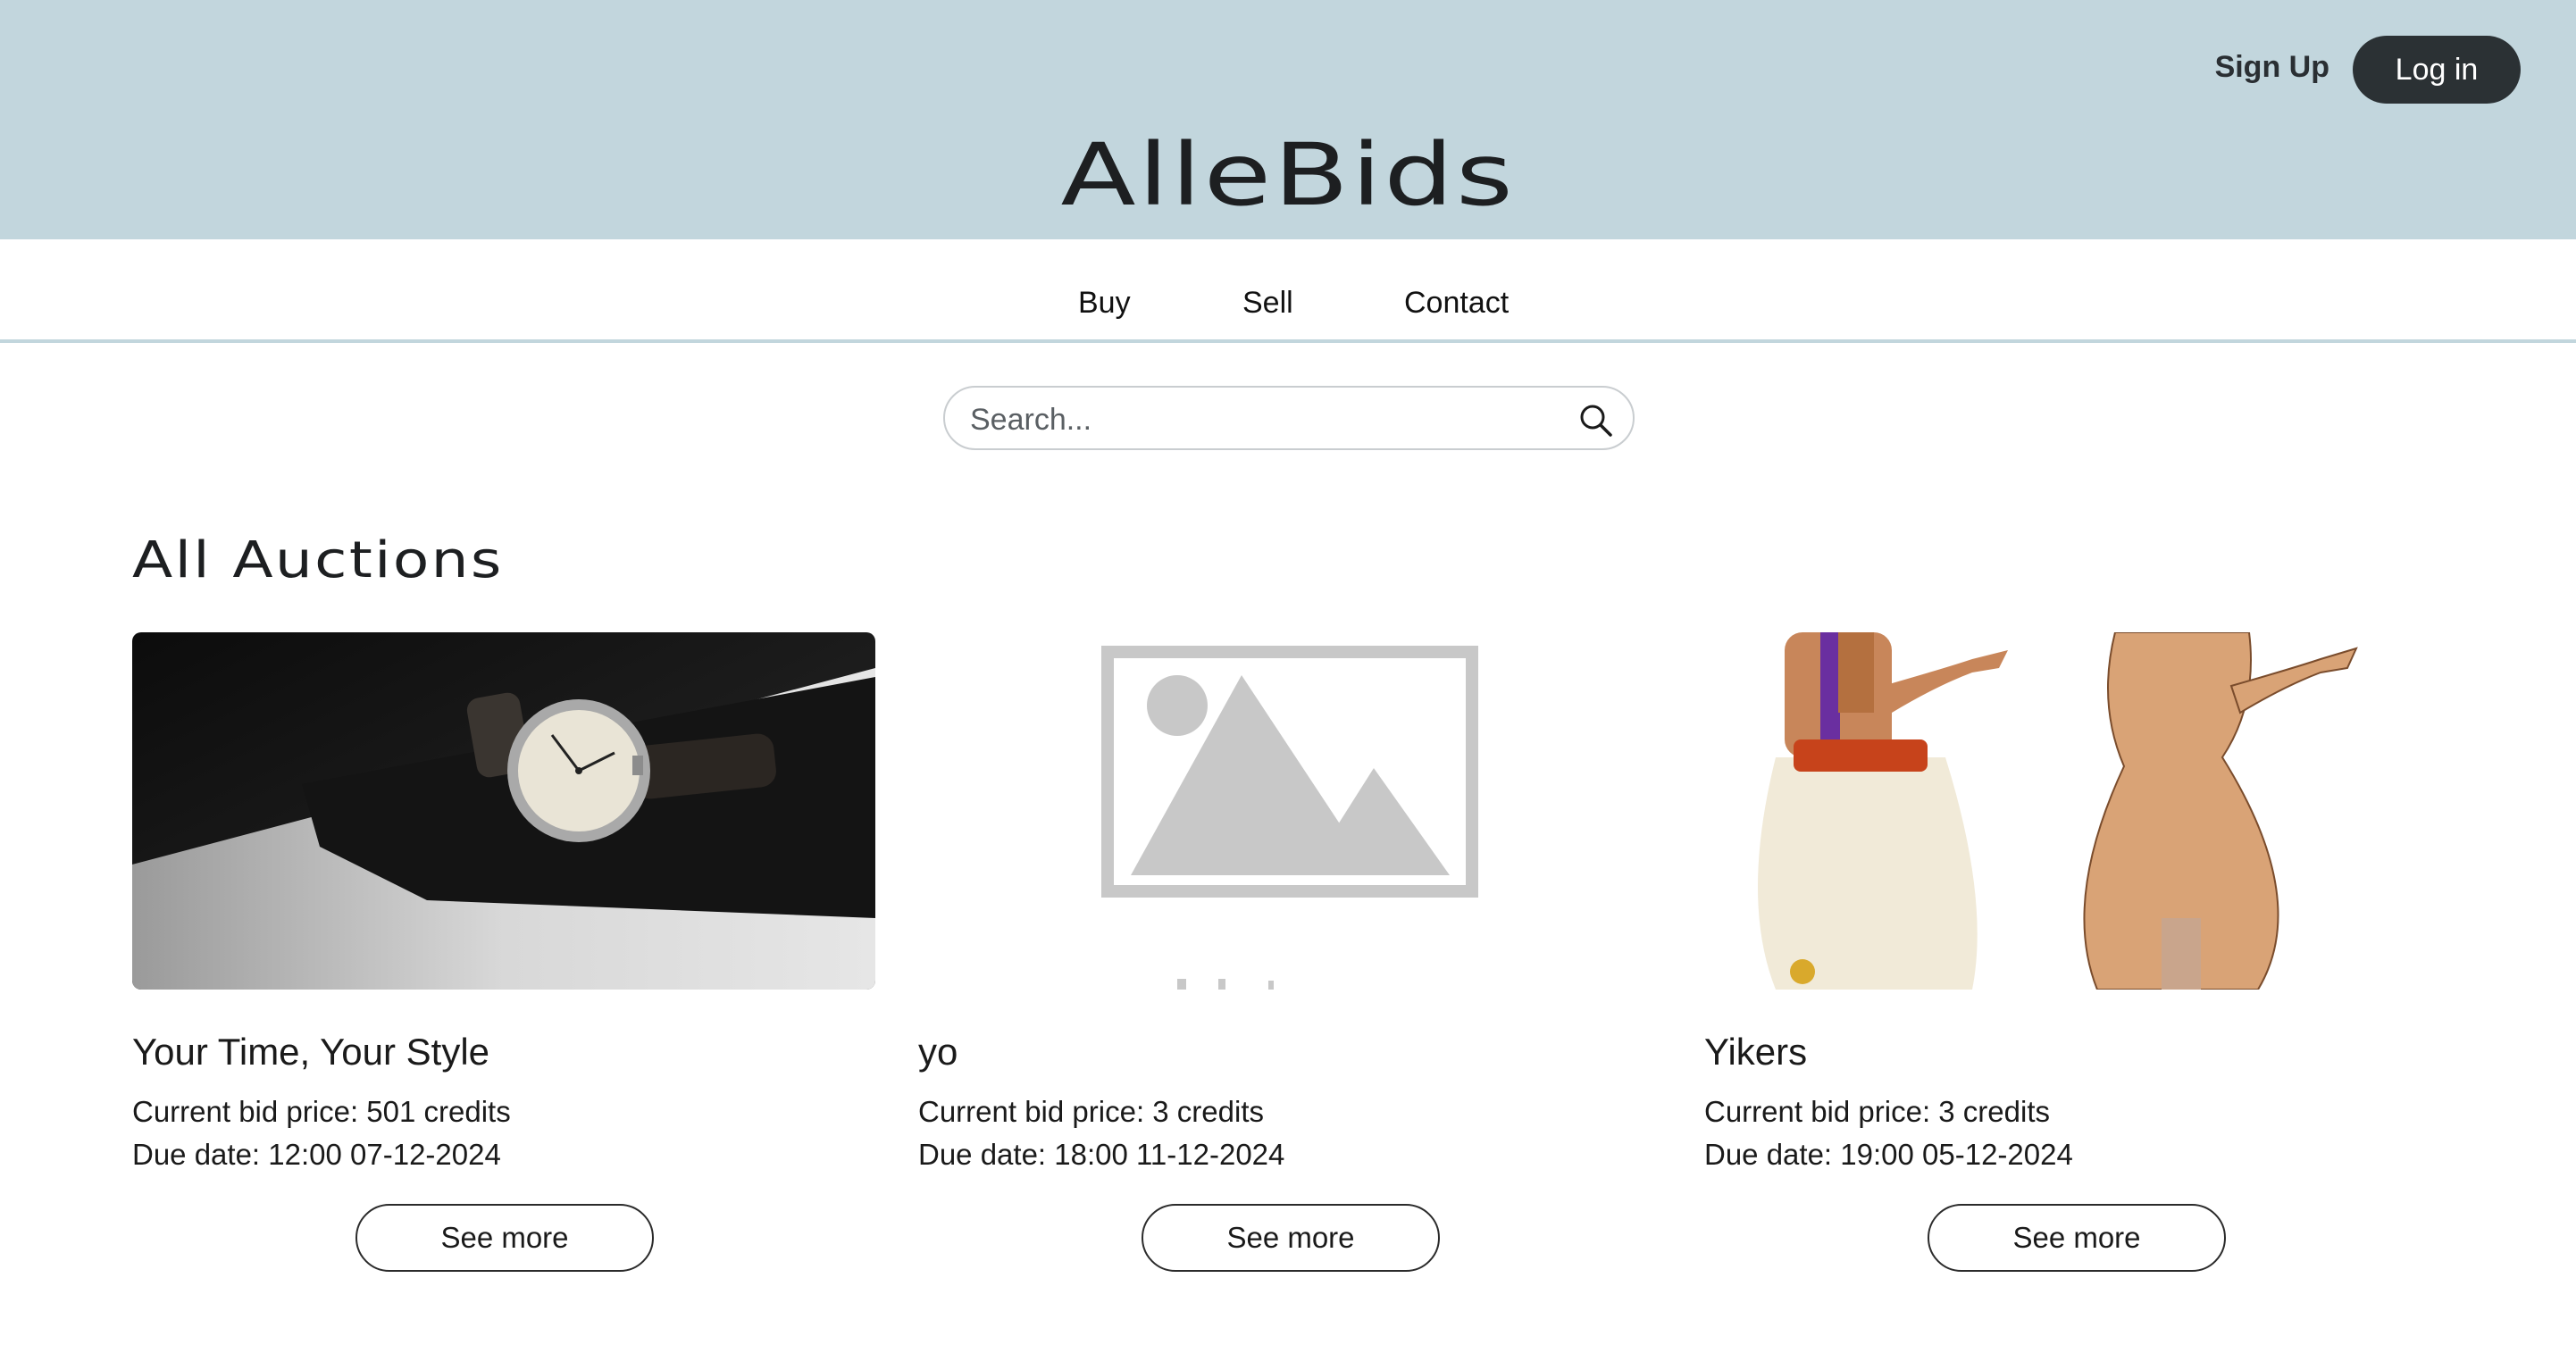 This screenshot has width=2576, height=1345. I want to click on auction-title: yo, so click(938, 1052).